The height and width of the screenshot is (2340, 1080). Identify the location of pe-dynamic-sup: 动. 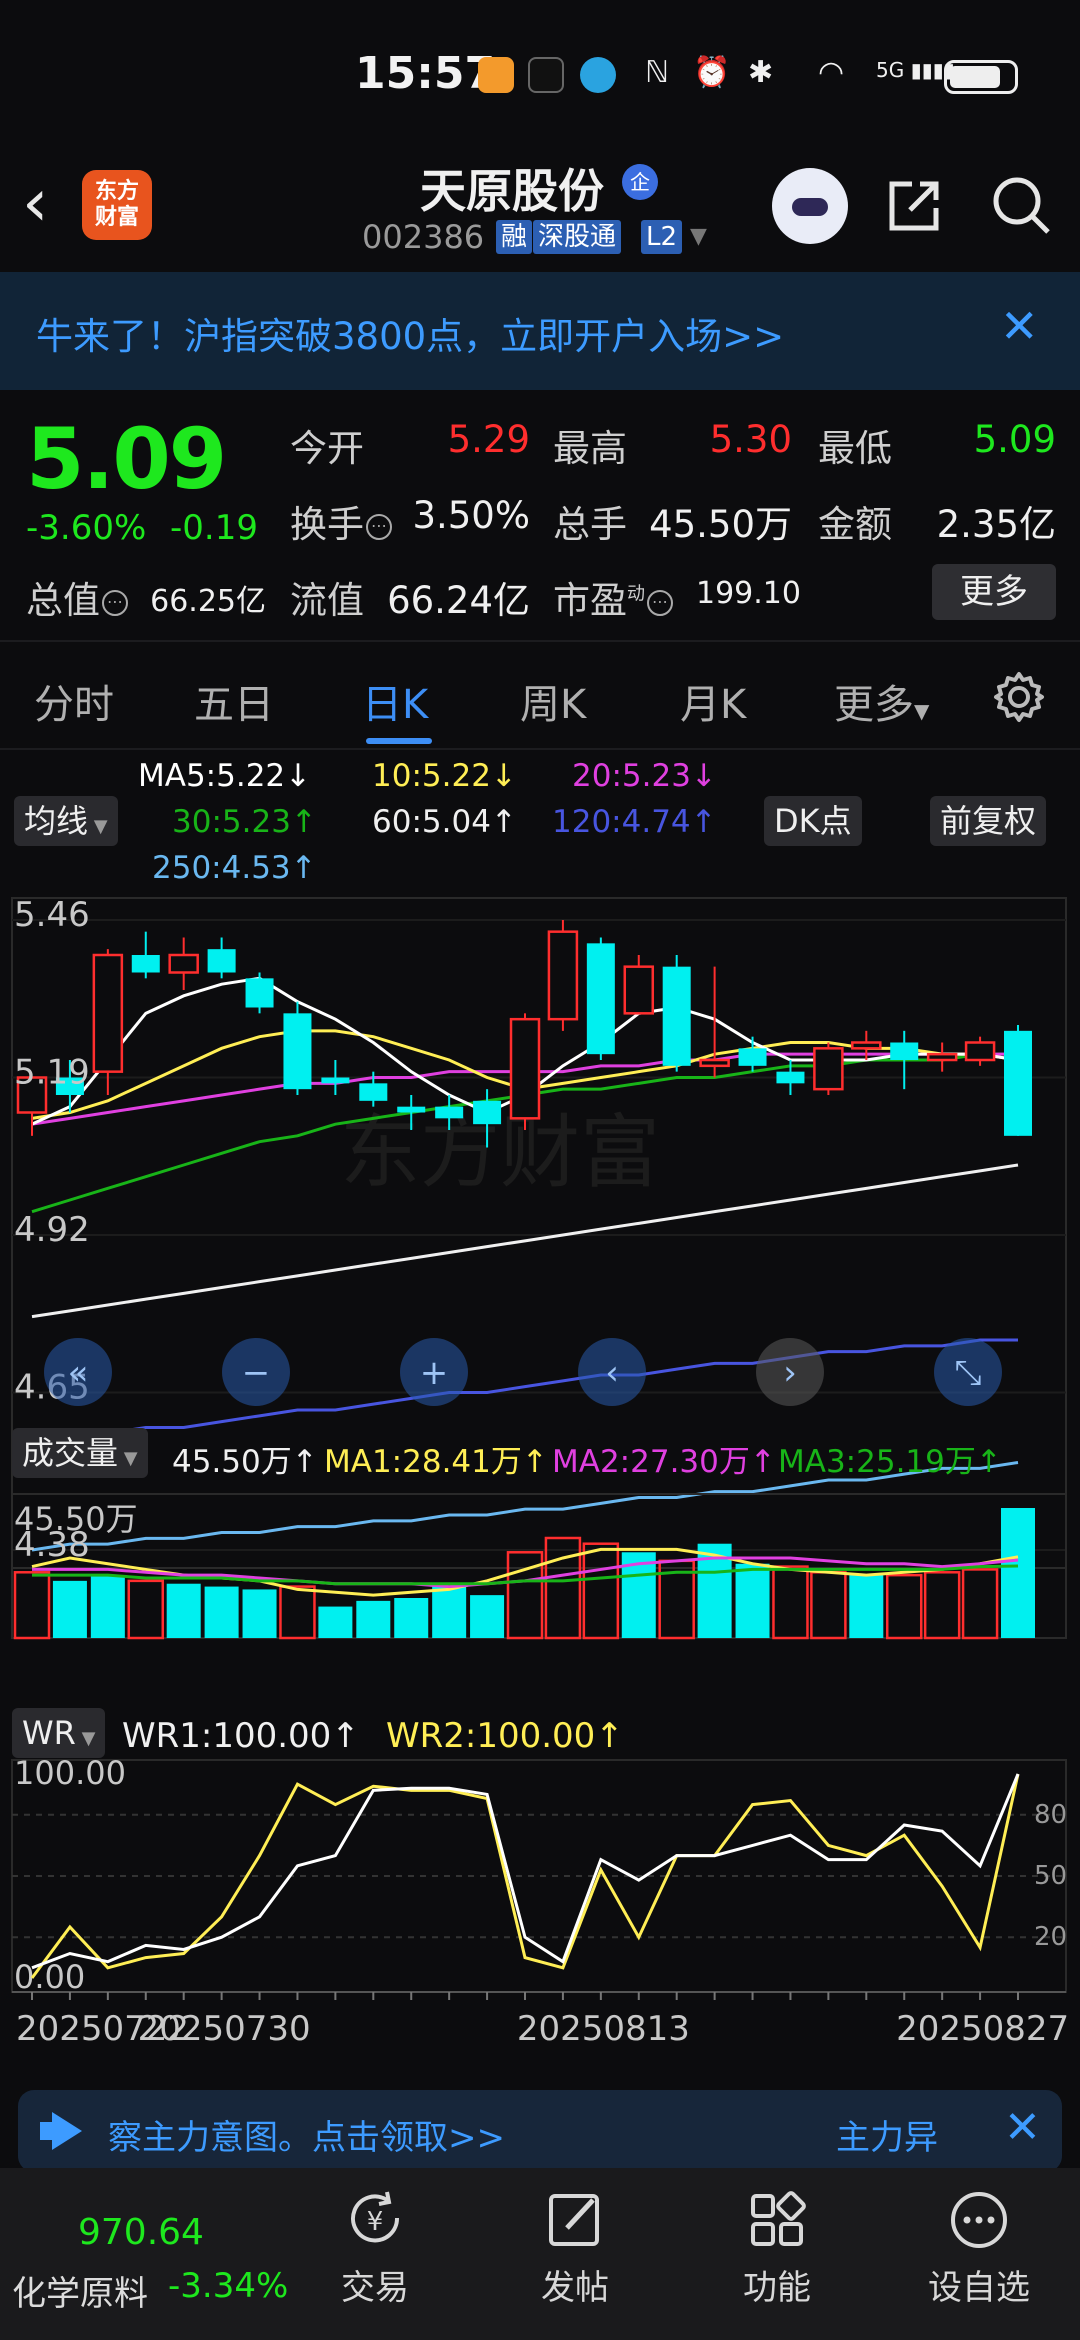
(636, 594).